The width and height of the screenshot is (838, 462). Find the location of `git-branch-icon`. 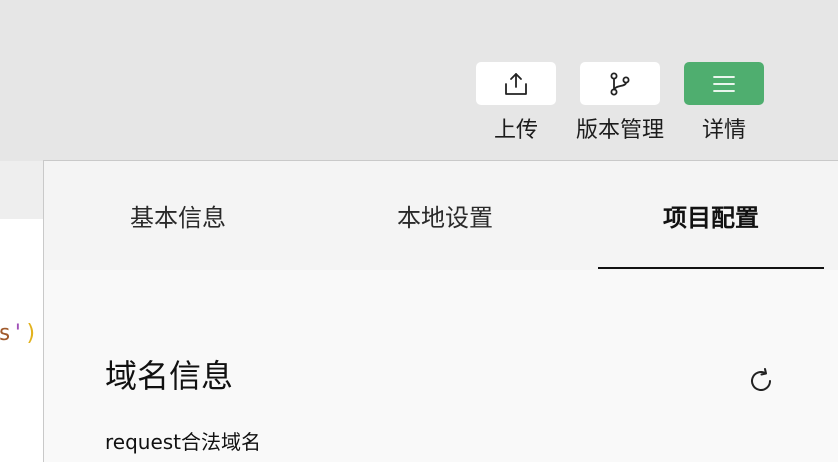

git-branch-icon is located at coordinates (620, 83).